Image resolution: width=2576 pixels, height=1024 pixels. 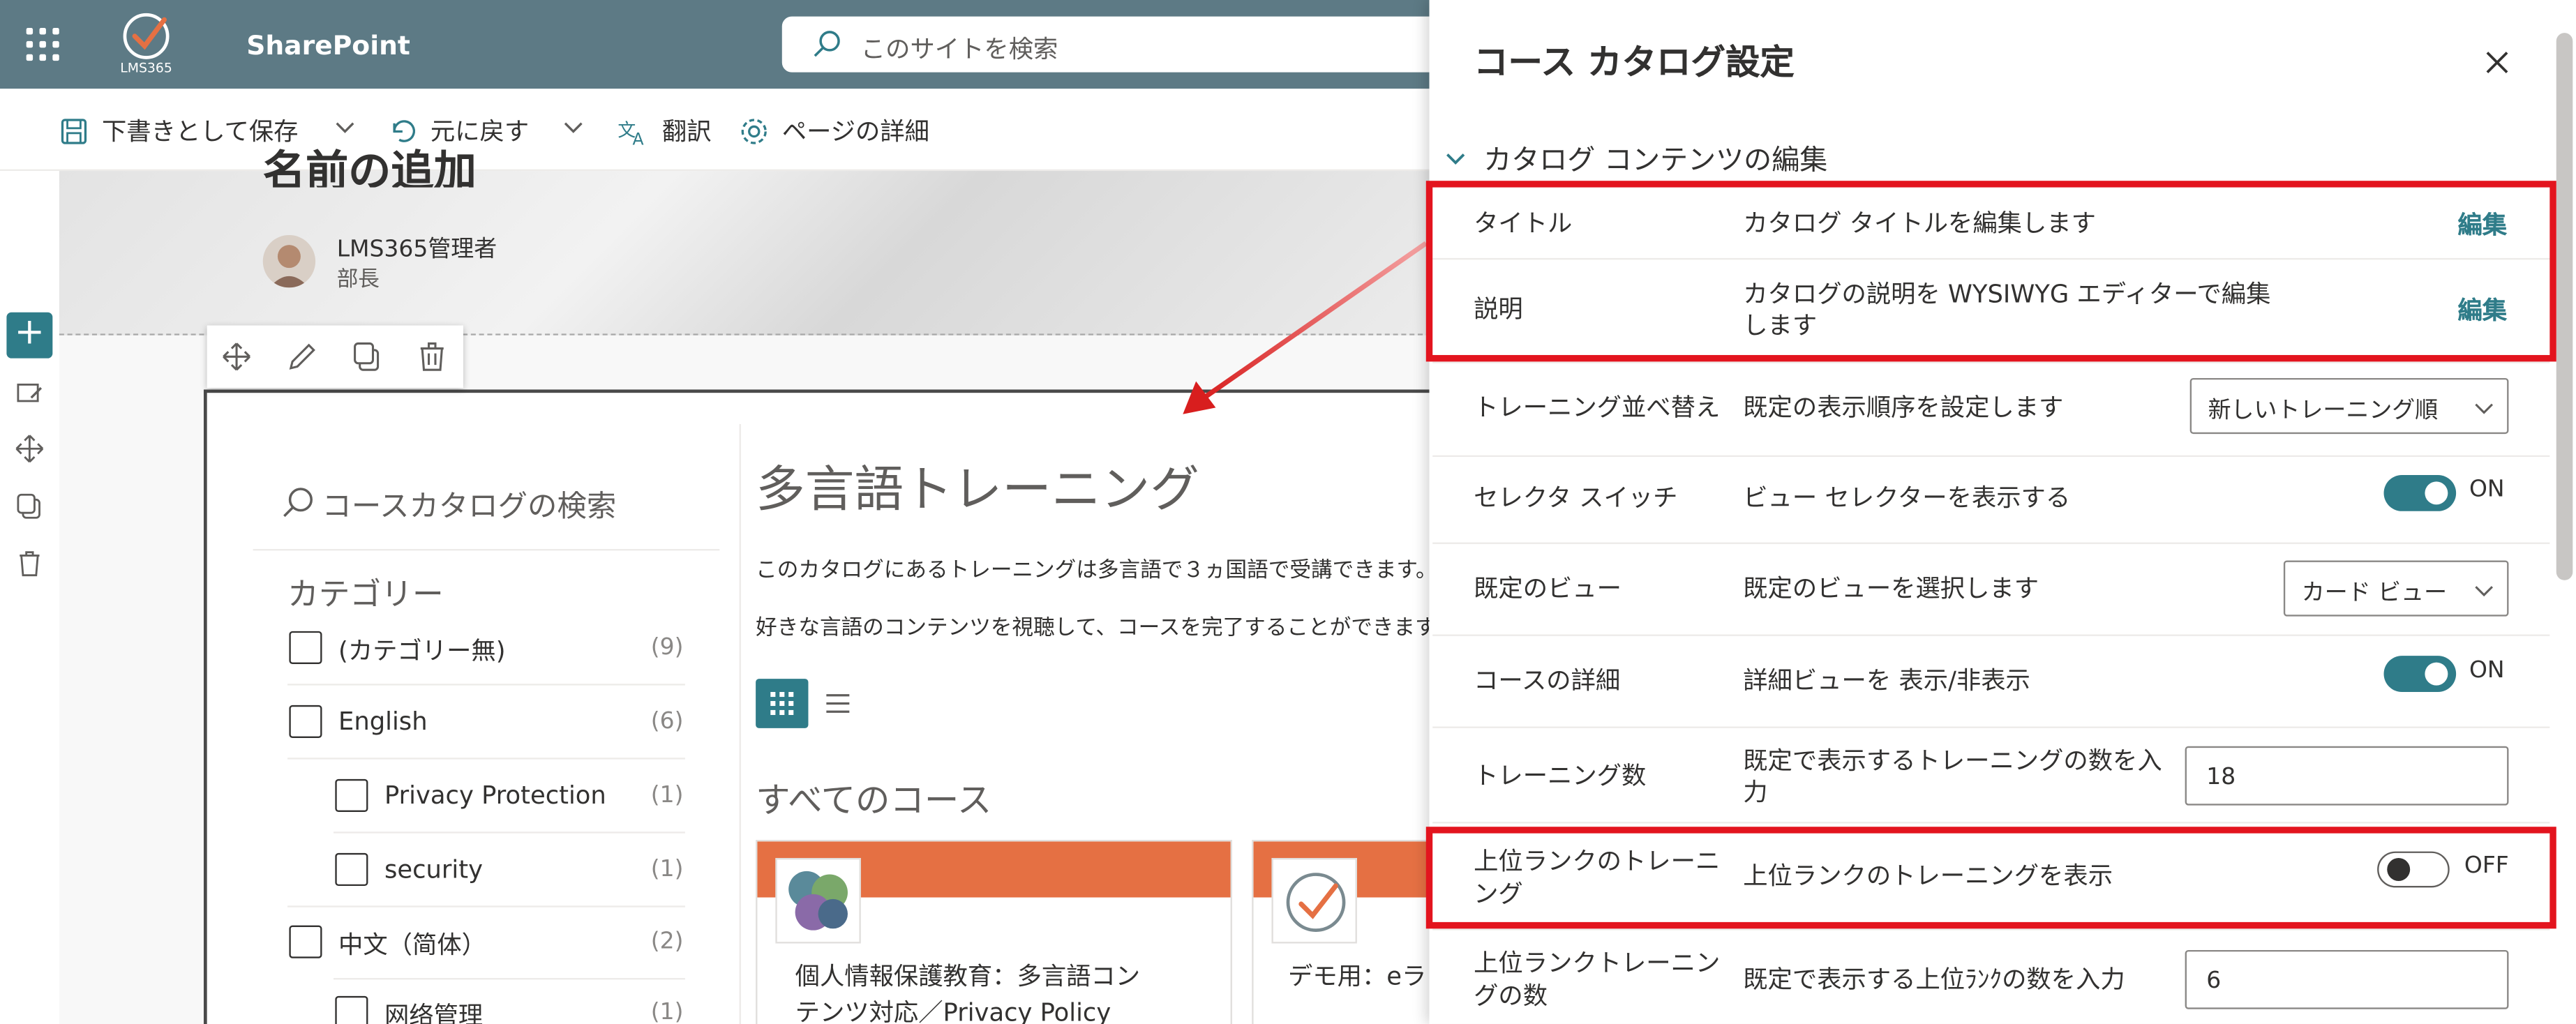 I want to click on annotation-arrow, so click(x=1305, y=327).